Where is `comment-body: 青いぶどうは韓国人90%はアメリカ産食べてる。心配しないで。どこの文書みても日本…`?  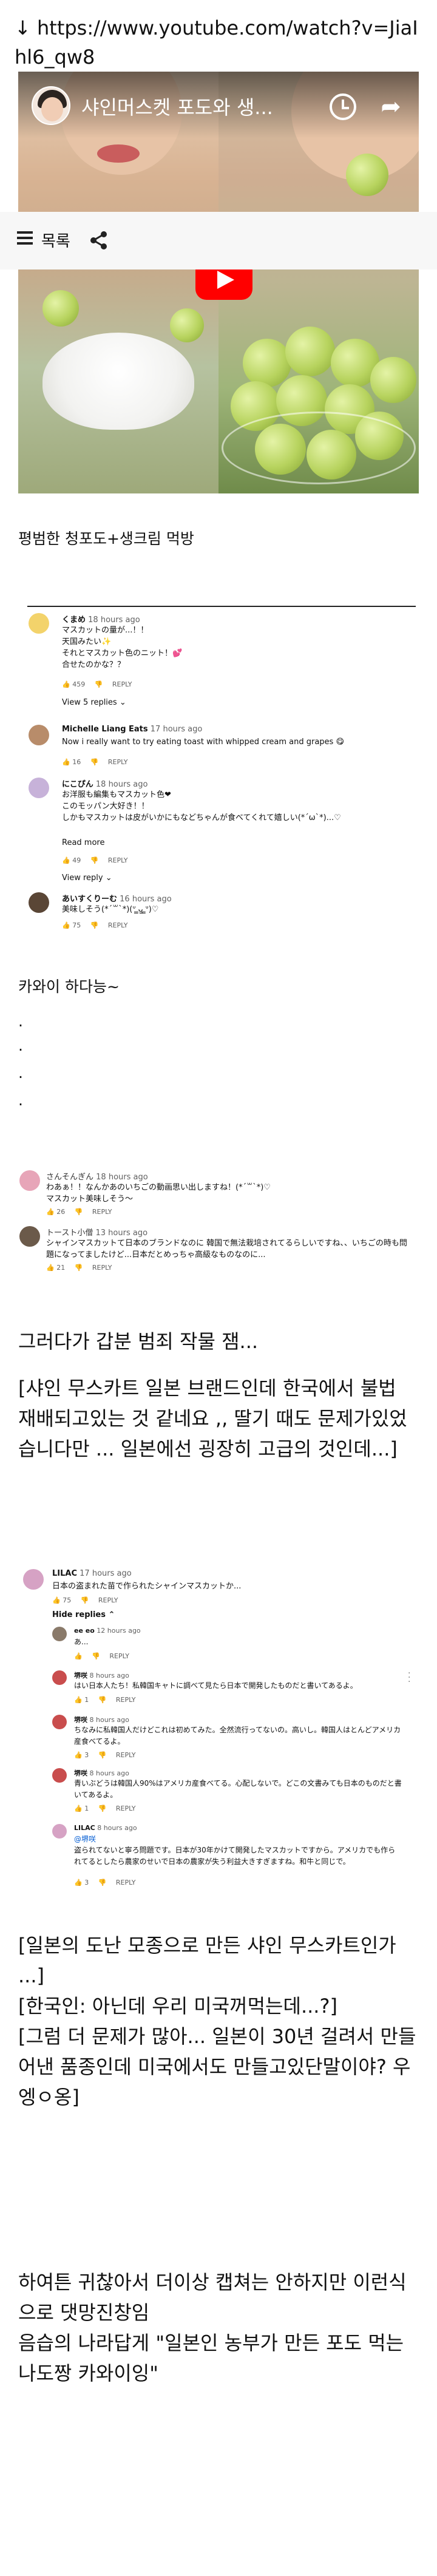 comment-body: 青いぶどうは韓国人90%はアメリカ産食べてる。心配しないで。どこの文書みても日本… is located at coordinates (238, 1789).